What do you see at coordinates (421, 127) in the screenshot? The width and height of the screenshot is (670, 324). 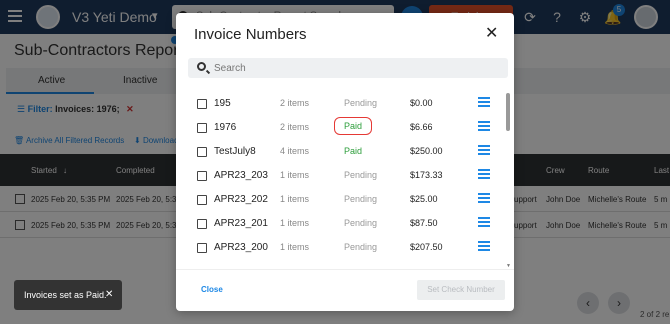 I see `invoice-amount: $6.66` at bounding box center [421, 127].